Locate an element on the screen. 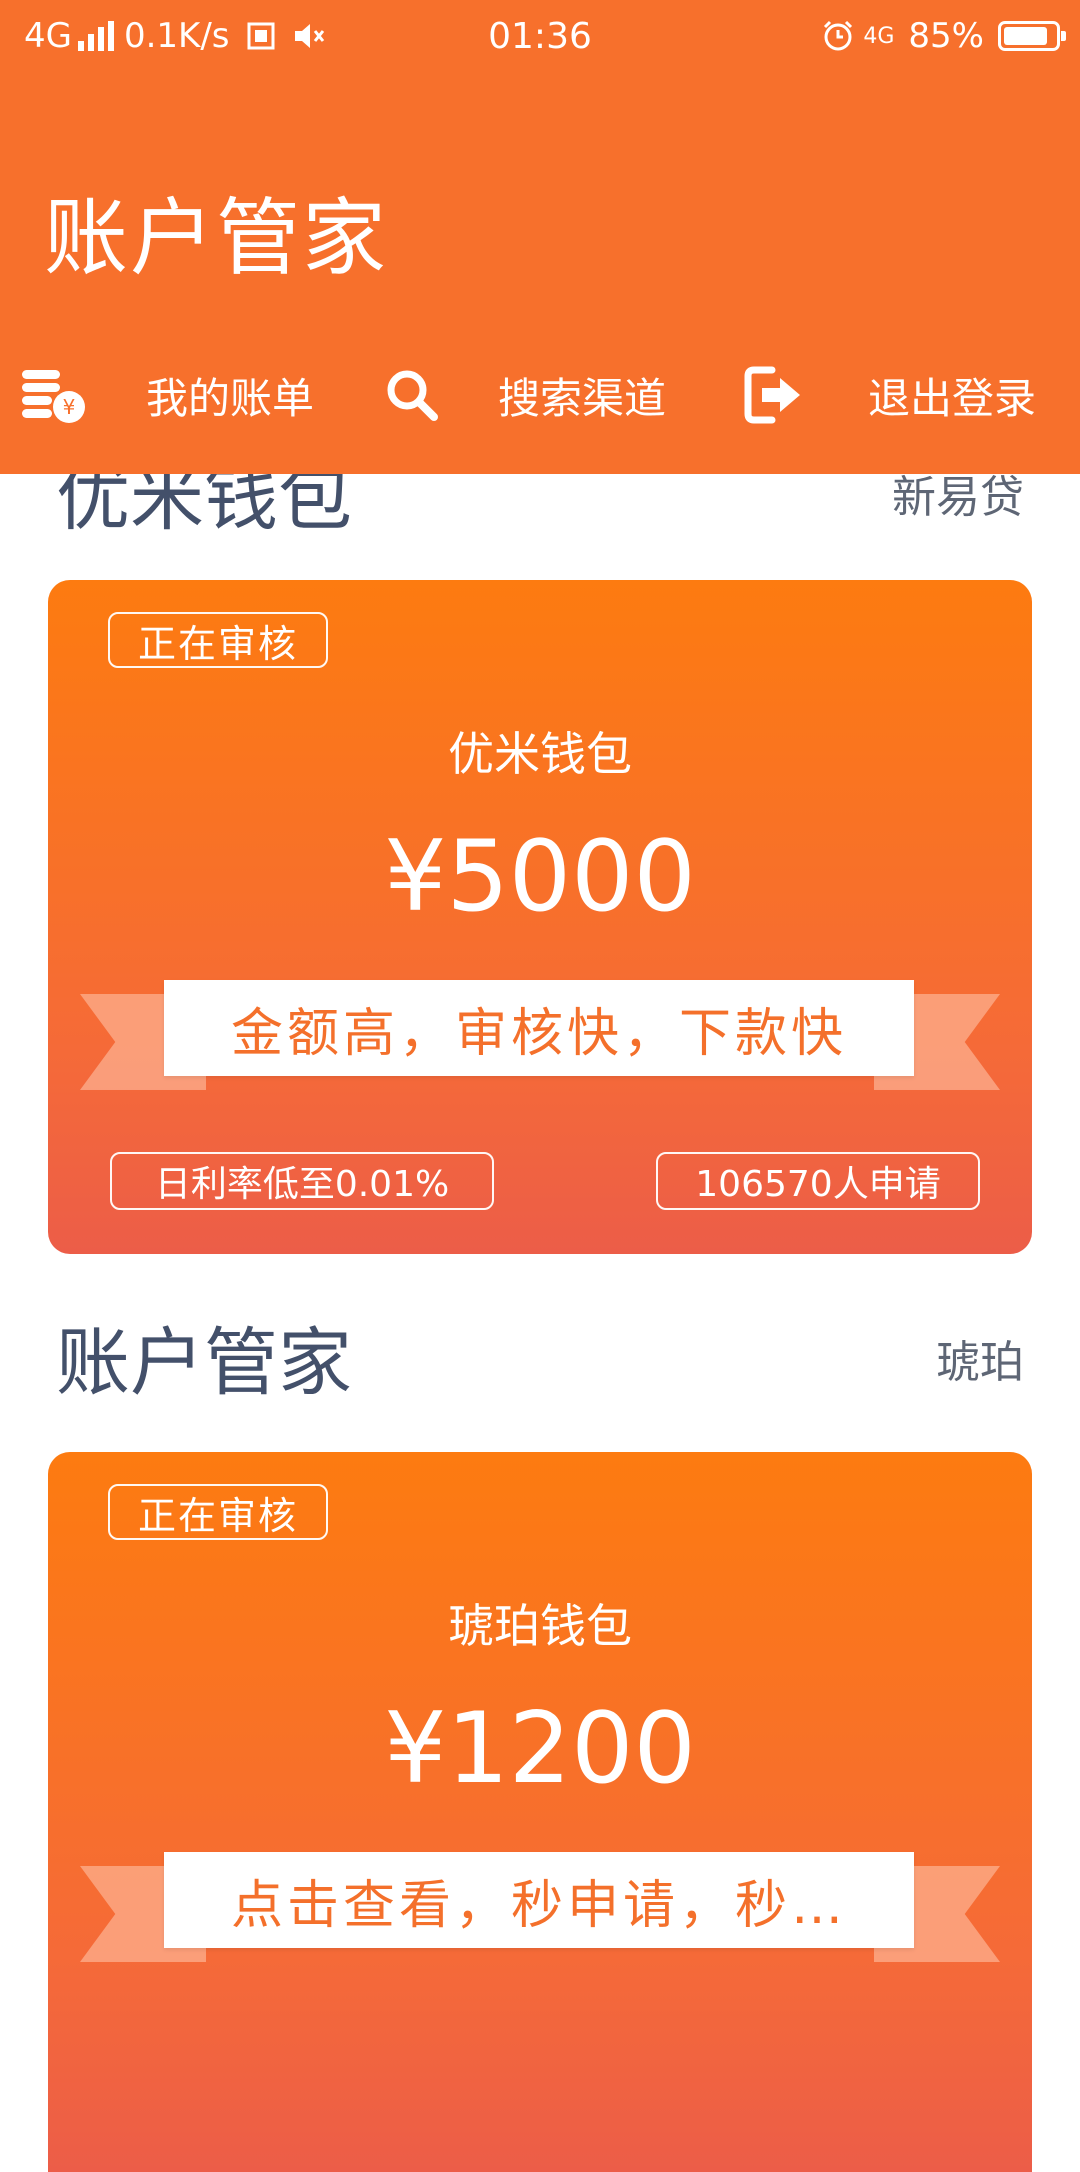 This screenshot has height=2172, width=1080. network-type-right: 4G is located at coordinates (879, 36).